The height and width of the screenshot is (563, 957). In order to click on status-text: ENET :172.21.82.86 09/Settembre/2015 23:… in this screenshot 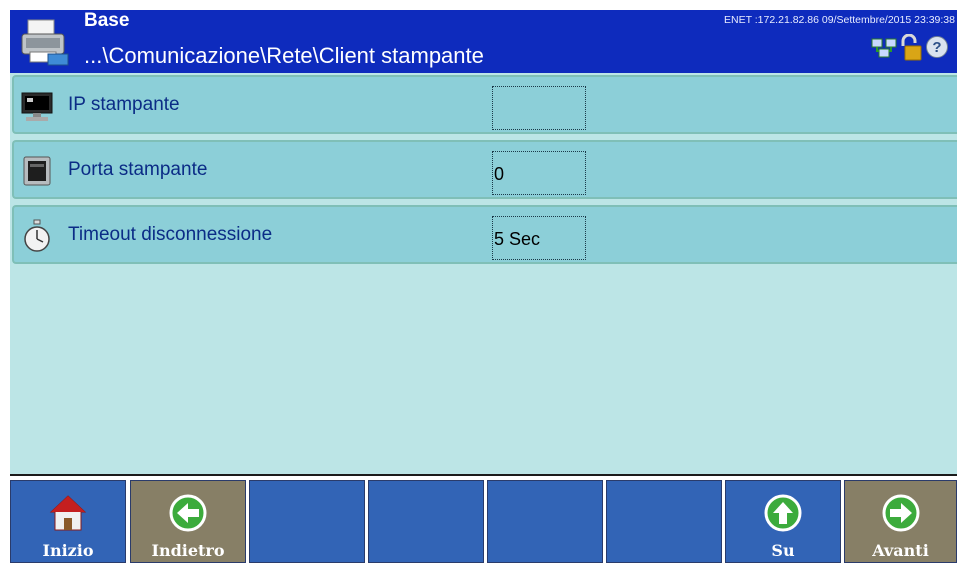, I will do `click(839, 20)`.